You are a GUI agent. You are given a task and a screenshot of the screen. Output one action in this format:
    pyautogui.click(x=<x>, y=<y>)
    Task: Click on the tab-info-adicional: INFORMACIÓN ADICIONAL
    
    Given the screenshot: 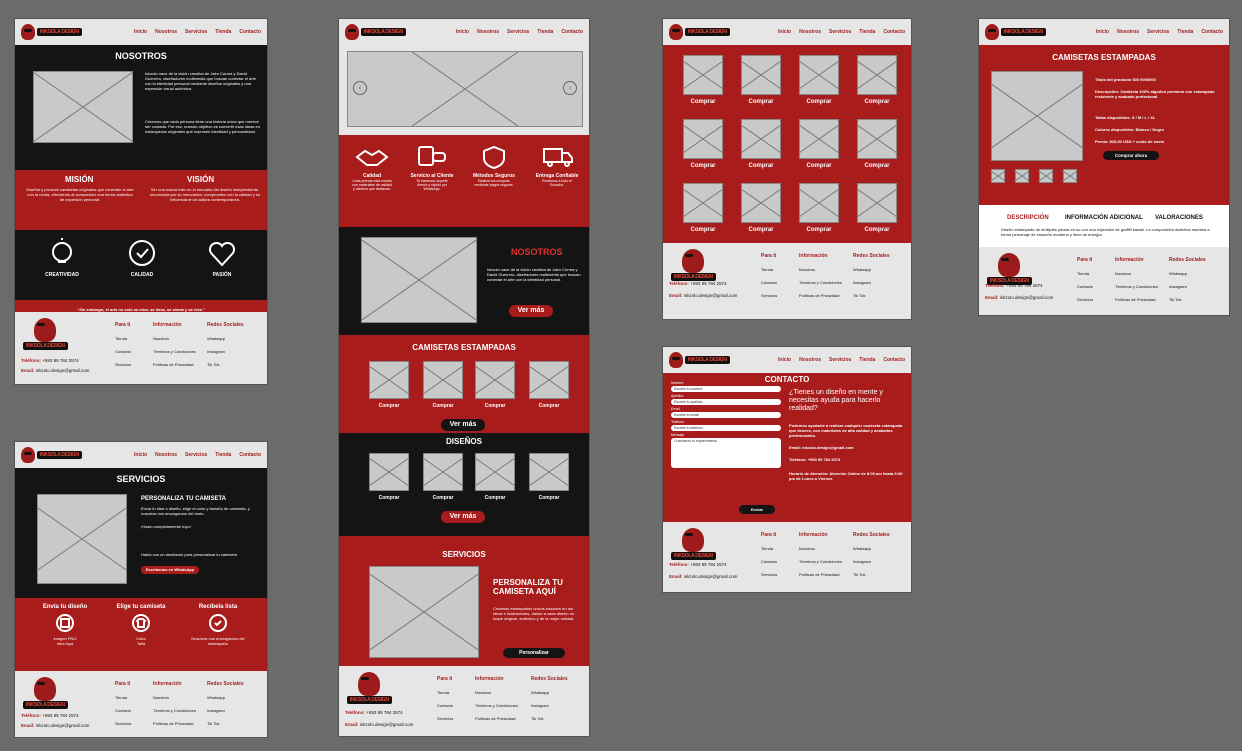 What is the action you would take?
    pyautogui.click(x=1104, y=218)
    